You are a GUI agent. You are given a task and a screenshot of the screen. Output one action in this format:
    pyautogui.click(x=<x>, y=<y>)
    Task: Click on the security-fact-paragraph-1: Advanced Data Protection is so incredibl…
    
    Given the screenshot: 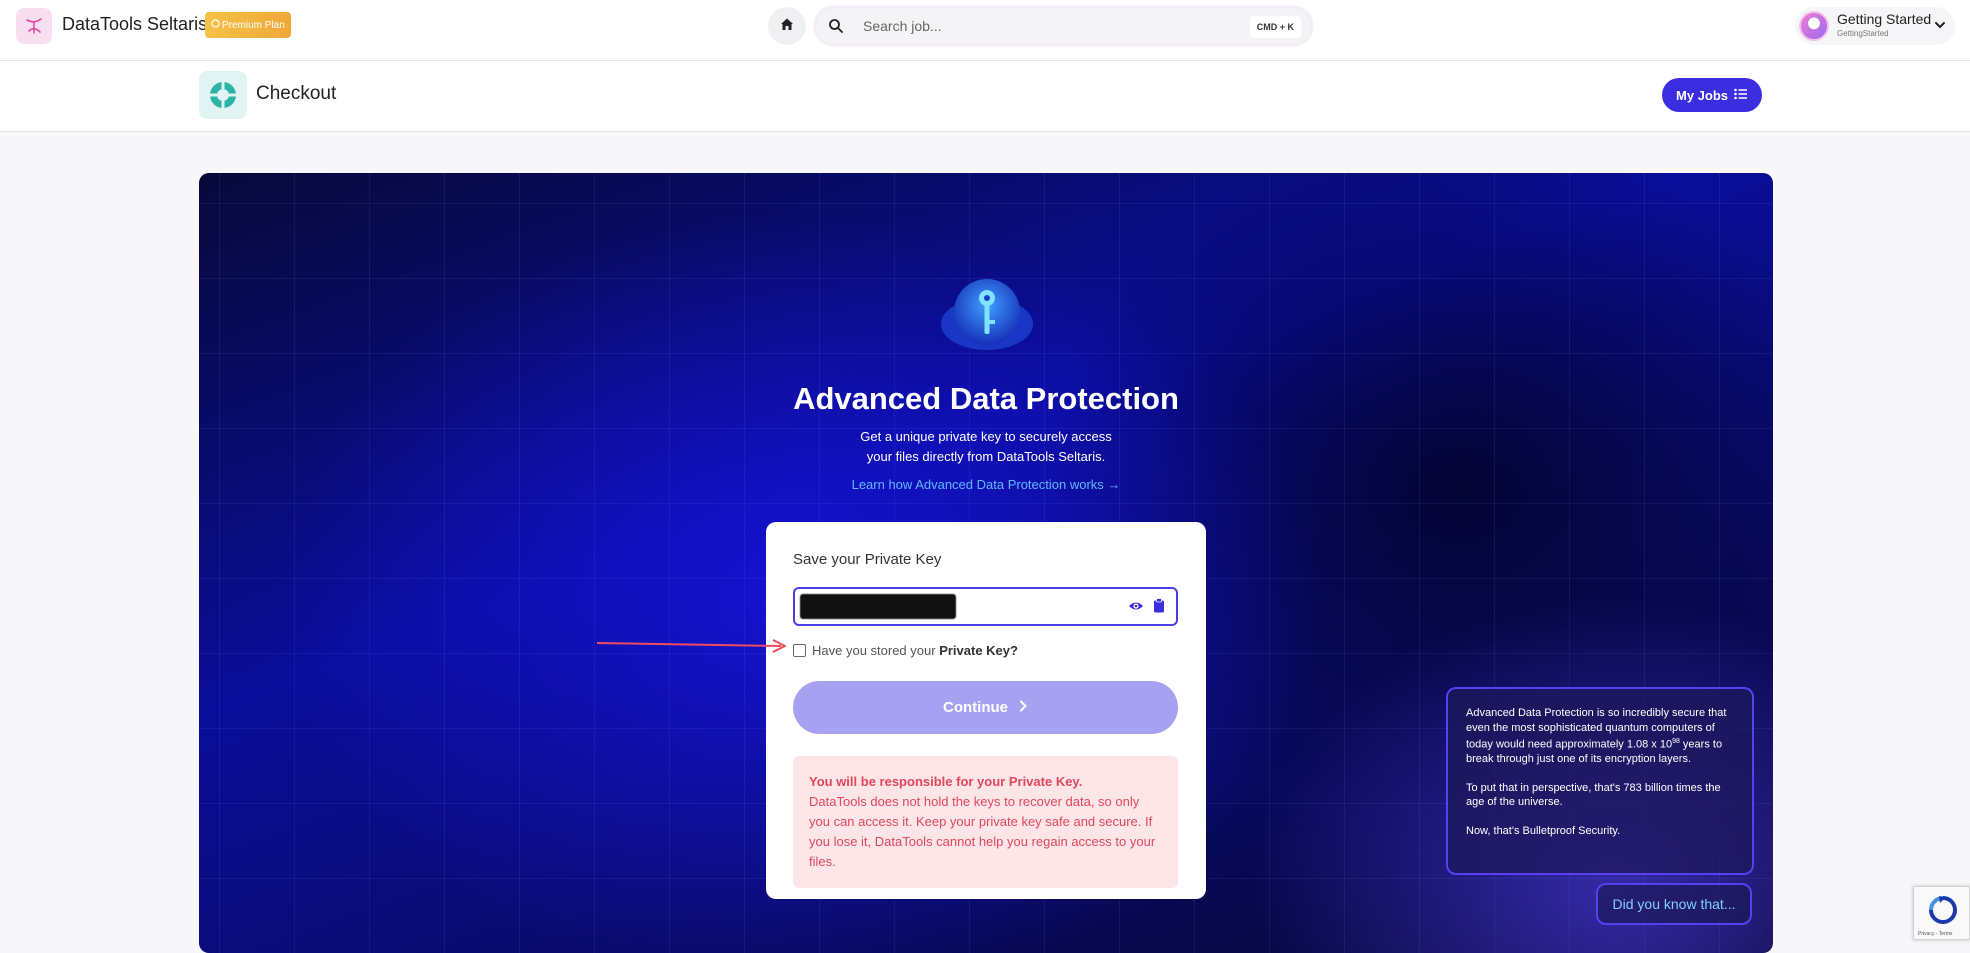 What is the action you would take?
    pyautogui.click(x=1600, y=736)
    